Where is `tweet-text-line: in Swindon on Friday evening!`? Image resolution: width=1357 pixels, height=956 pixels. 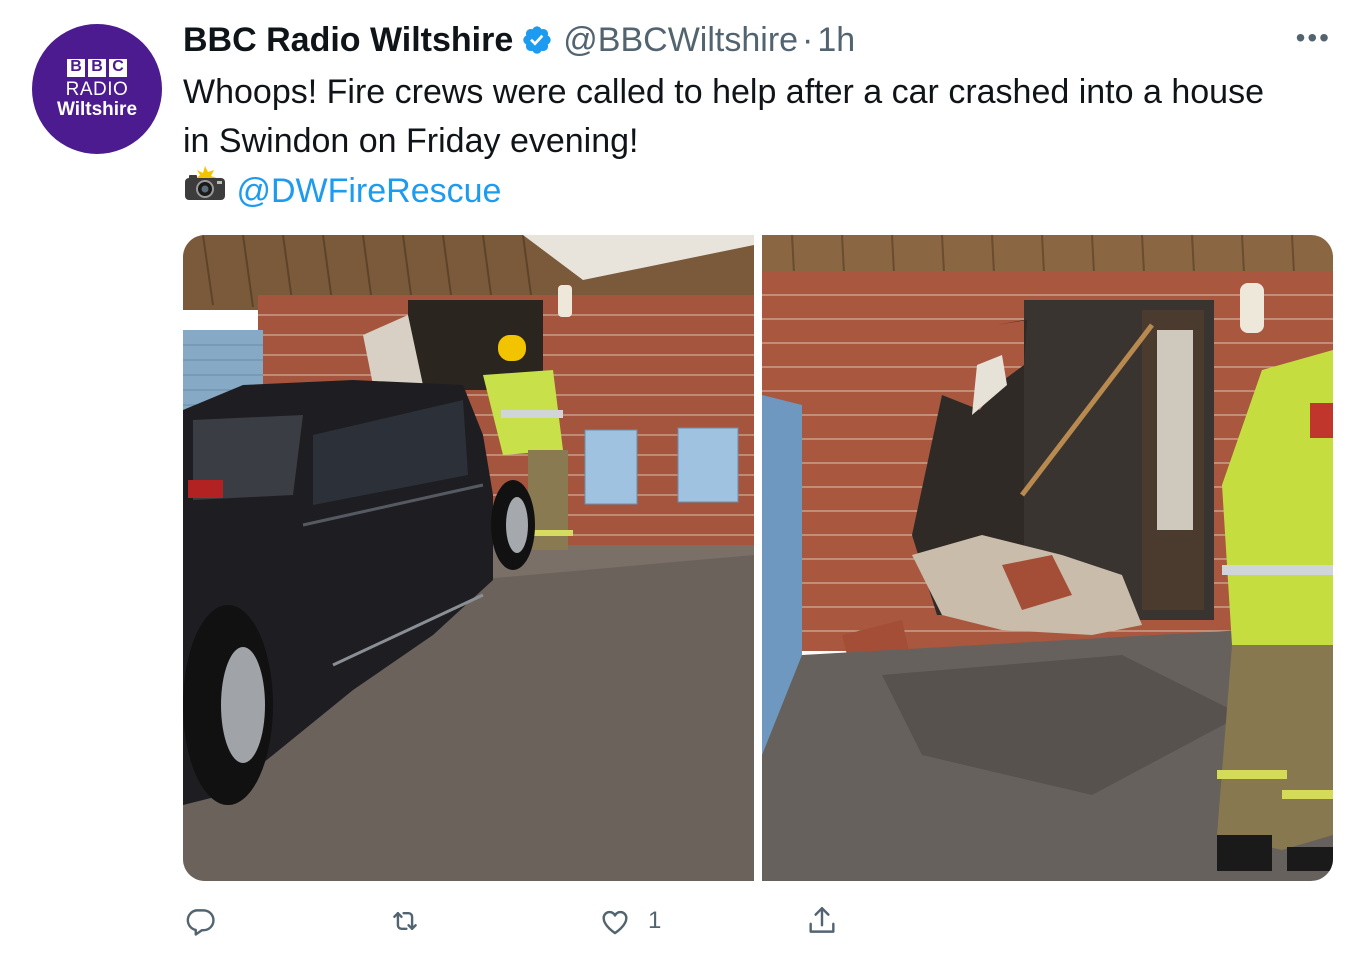
tweet-text-line: in Swindon on Friday evening! is located at coordinates (411, 141).